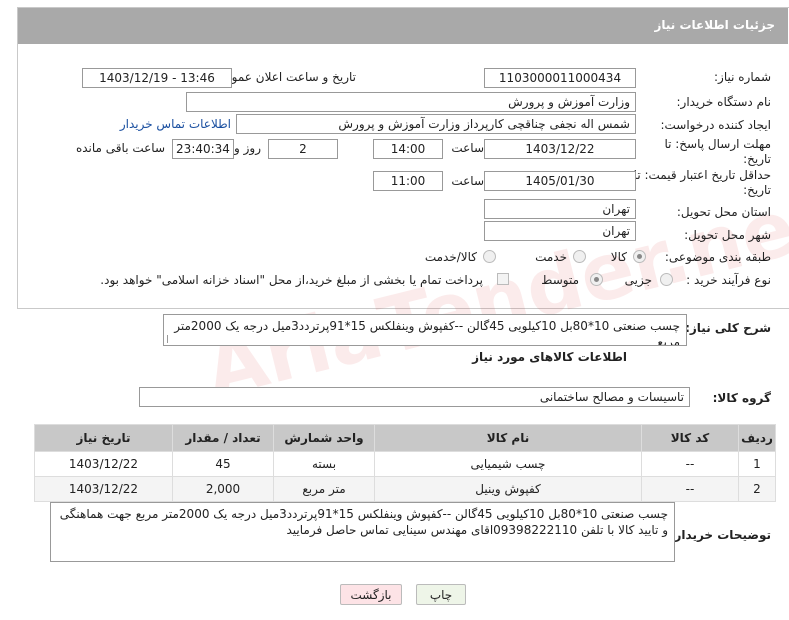  What do you see at coordinates (411, 102) in the screenshot?
I see `buyer-org-field: وزارت آموزش و پرورش` at bounding box center [411, 102].